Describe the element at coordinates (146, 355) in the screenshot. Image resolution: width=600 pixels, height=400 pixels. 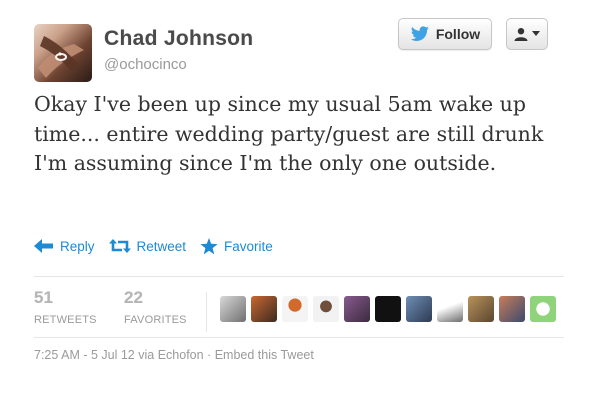
I see `via-text: via` at that location.